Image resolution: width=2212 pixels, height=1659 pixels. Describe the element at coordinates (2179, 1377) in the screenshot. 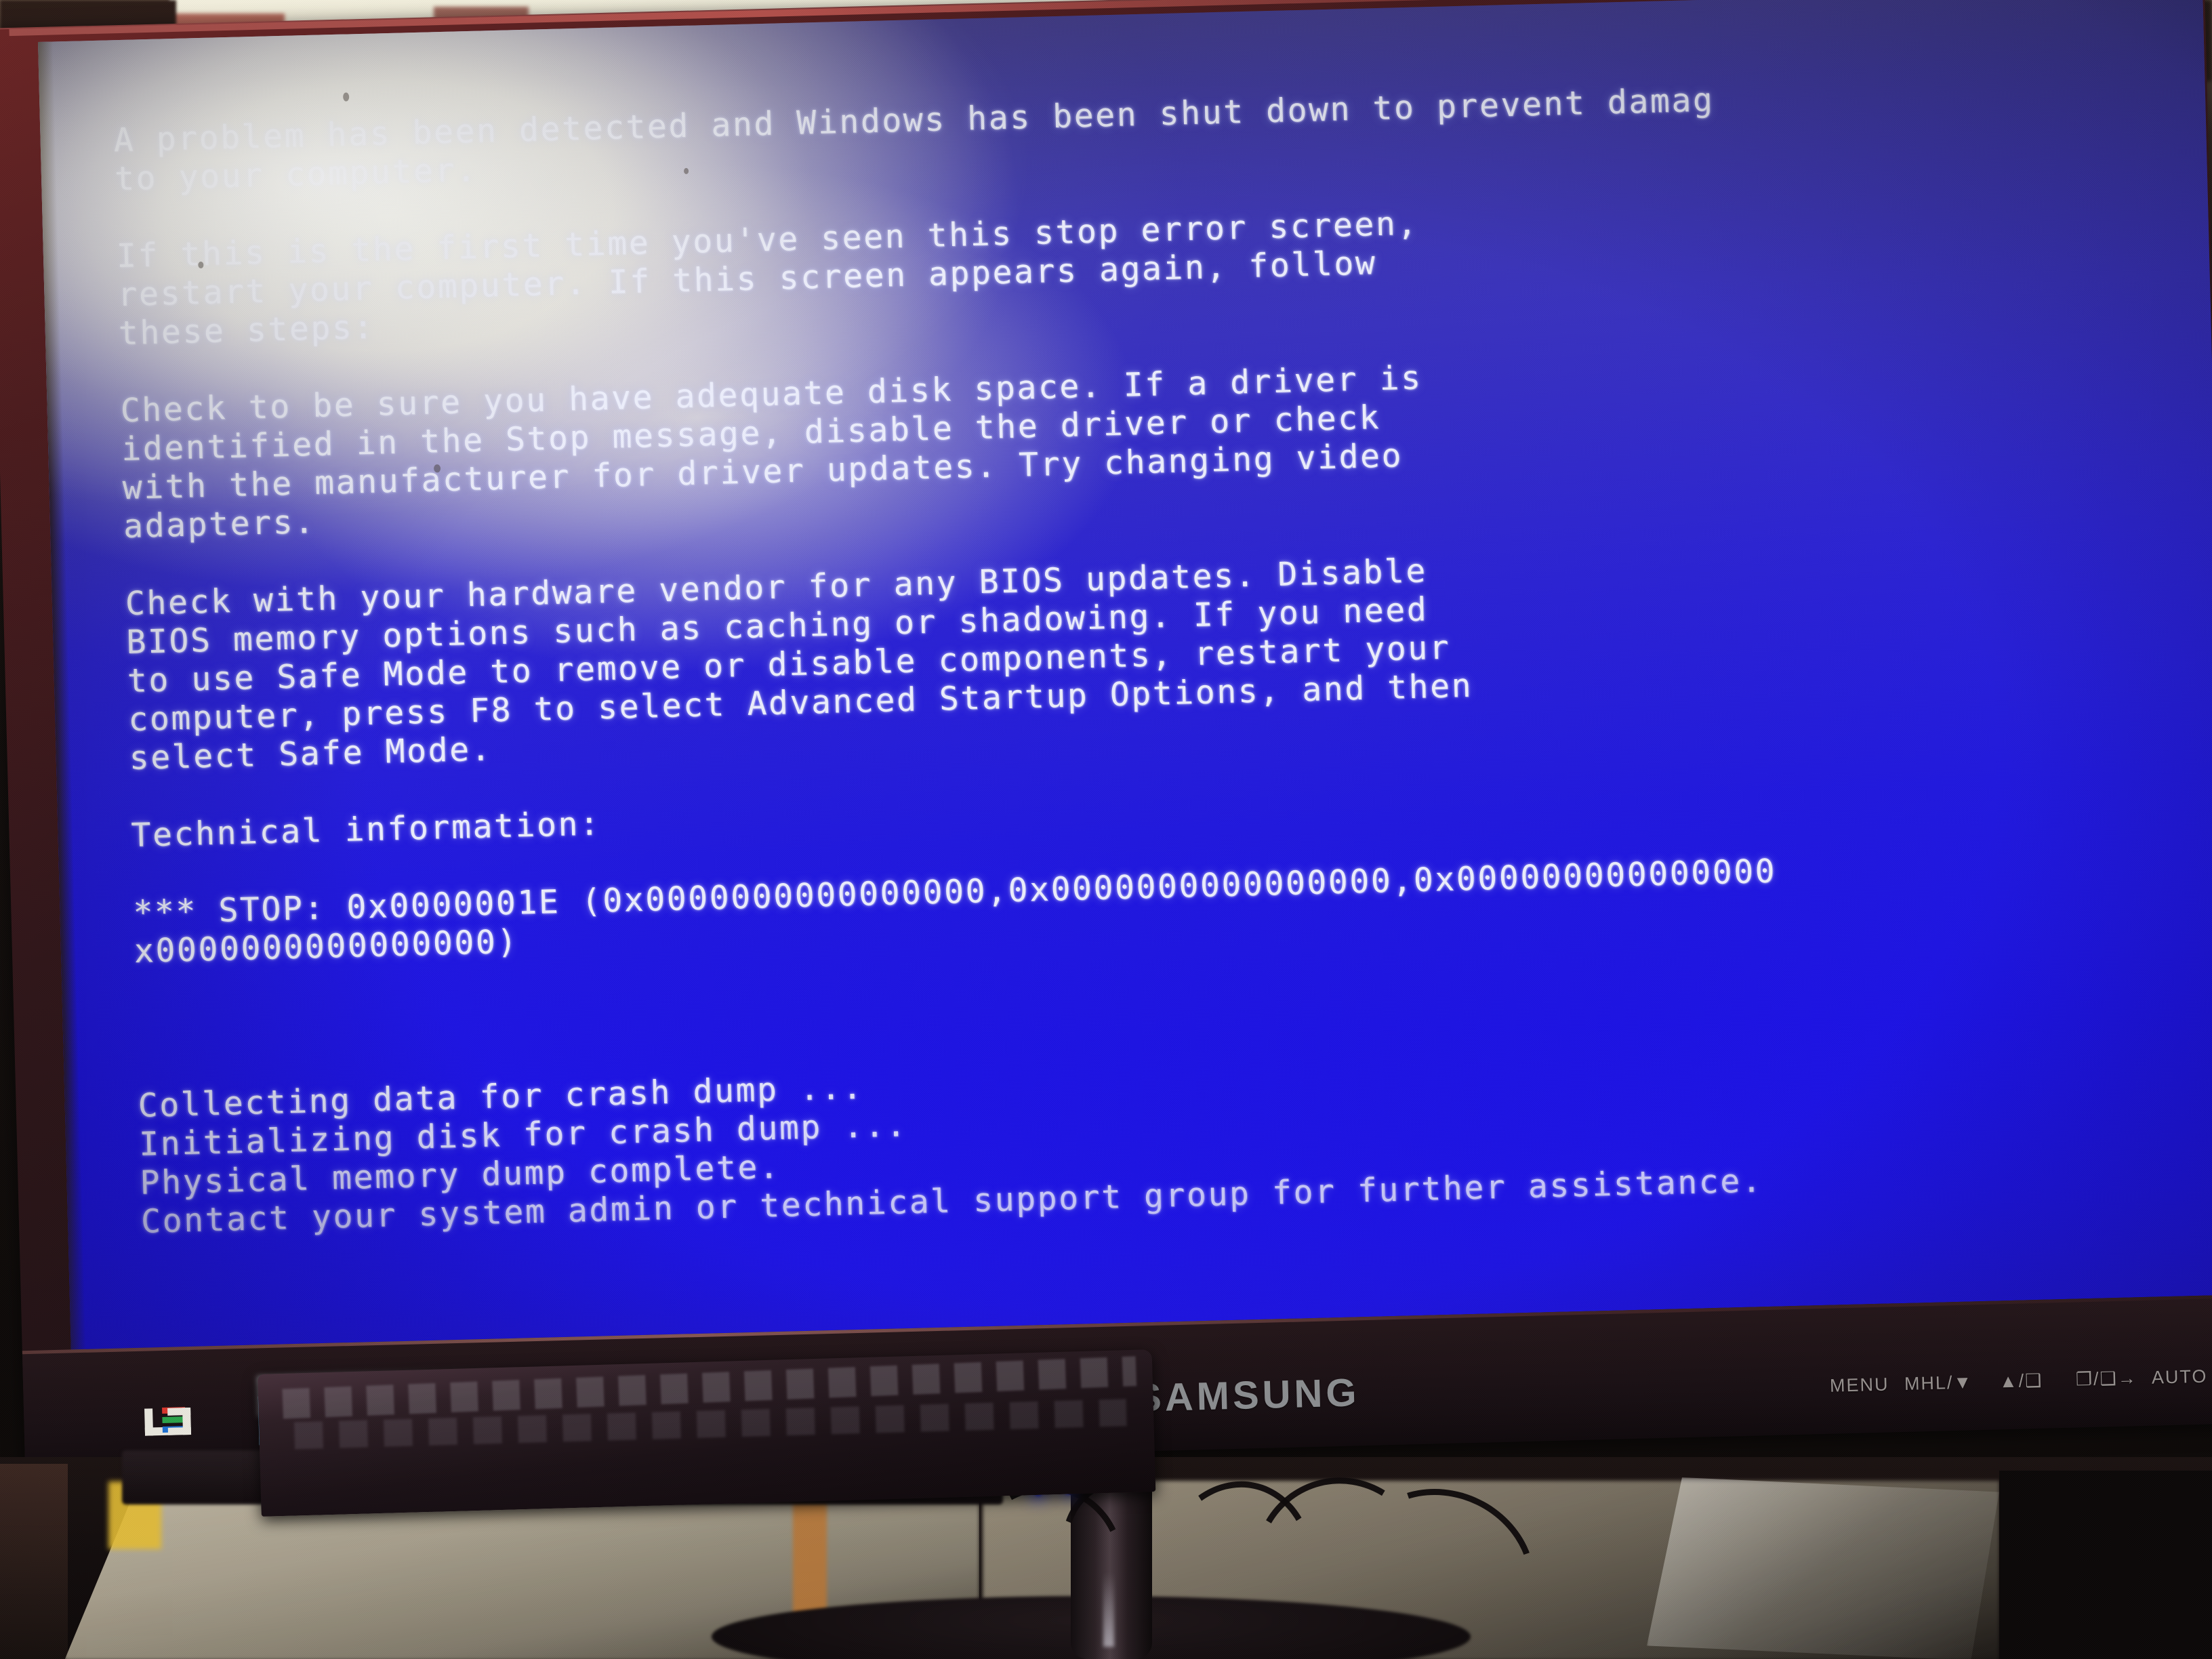

I see `osd-button-auto: AUTO` at that location.